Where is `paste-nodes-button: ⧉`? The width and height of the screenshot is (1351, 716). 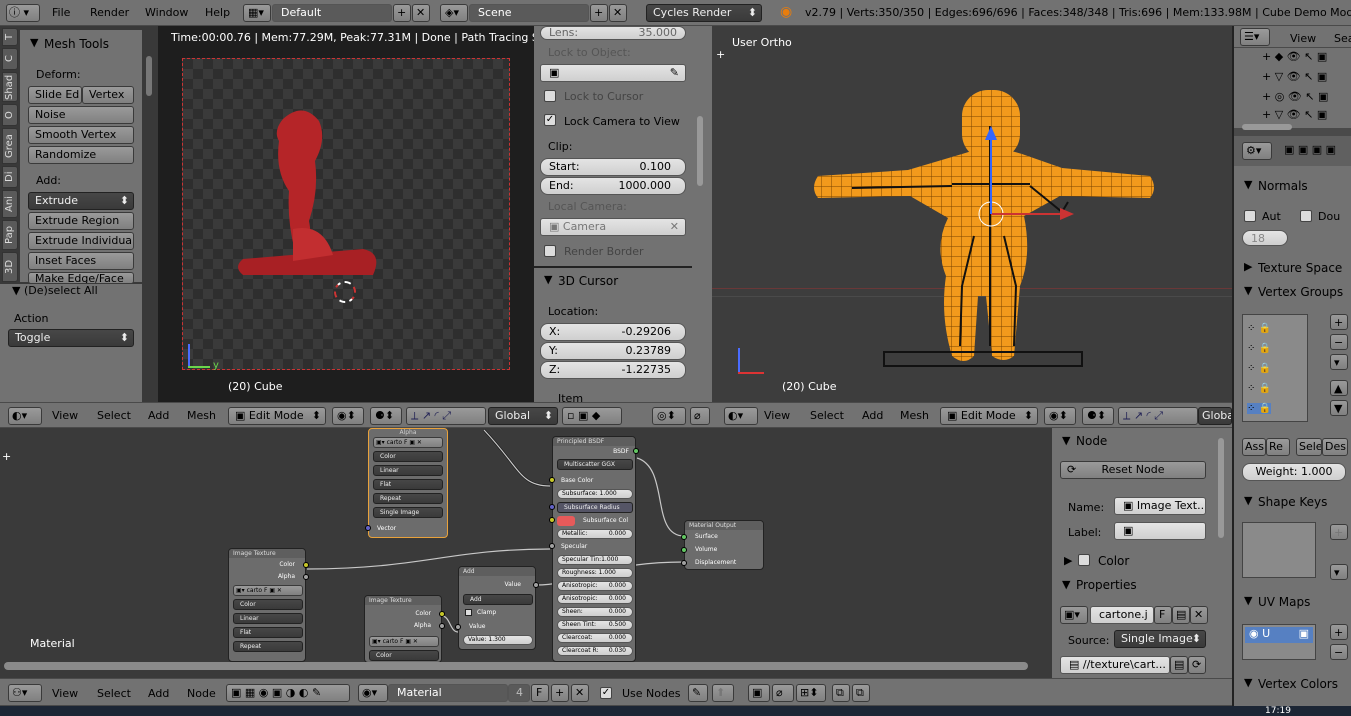 paste-nodes-button: ⧉ is located at coordinates (861, 693).